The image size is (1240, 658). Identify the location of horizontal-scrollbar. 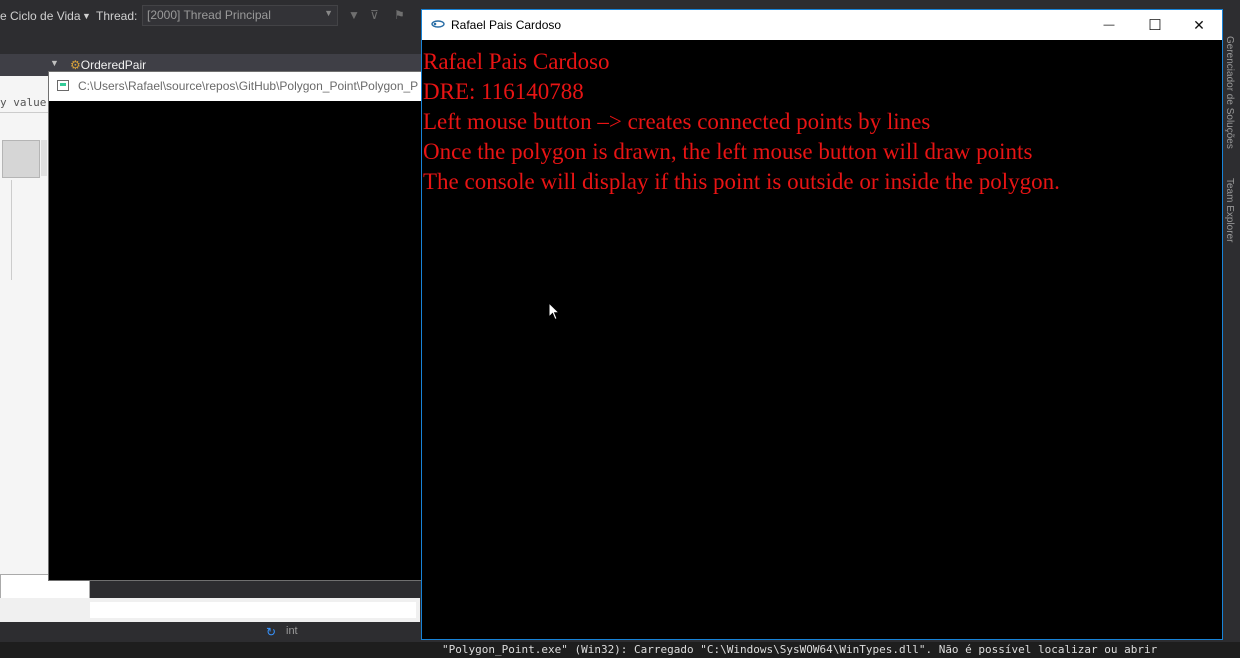
(253, 610).